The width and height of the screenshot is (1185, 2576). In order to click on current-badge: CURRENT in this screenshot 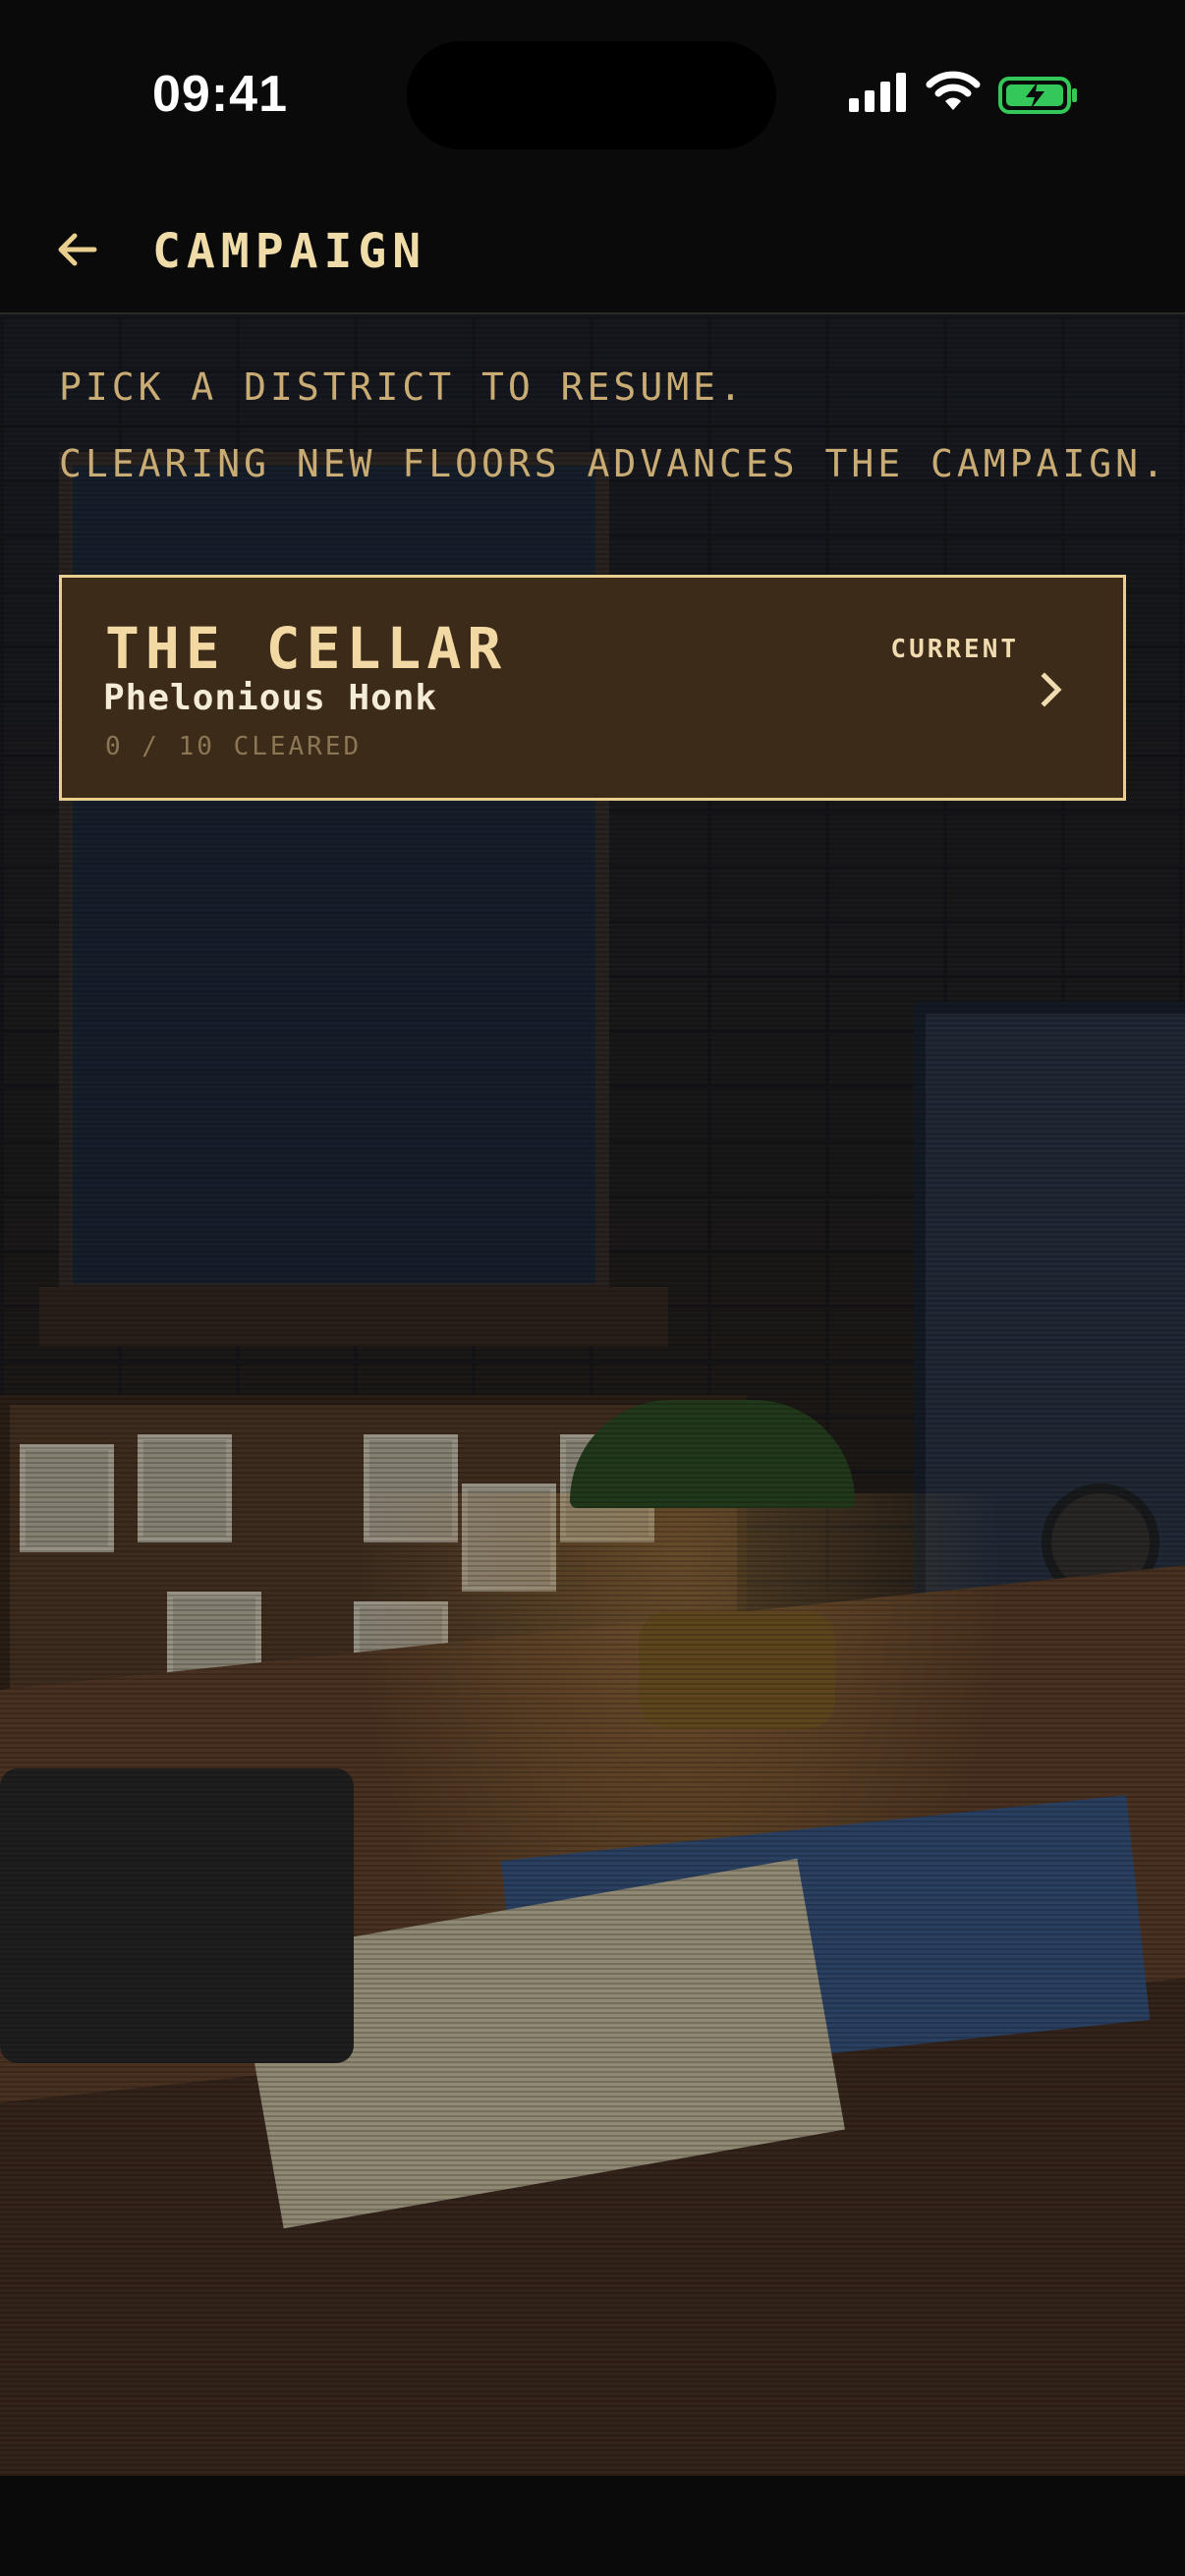, I will do `click(955, 649)`.